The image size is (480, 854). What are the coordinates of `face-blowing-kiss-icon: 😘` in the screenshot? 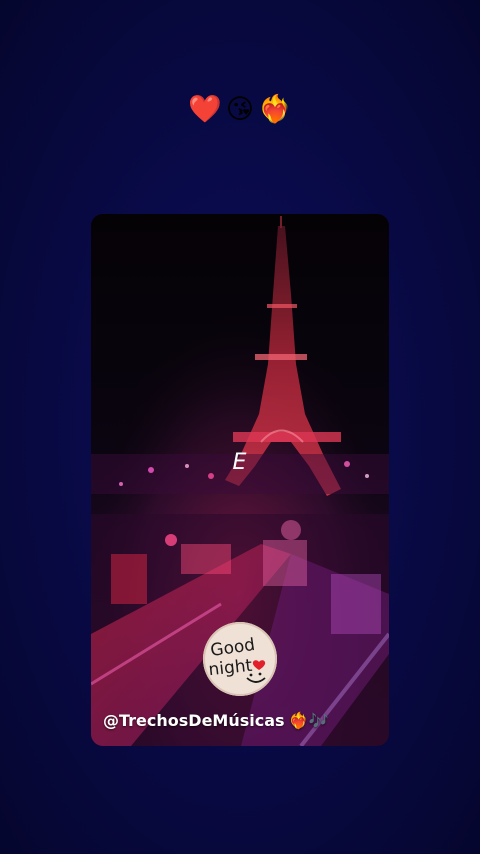 It's located at (240, 110).